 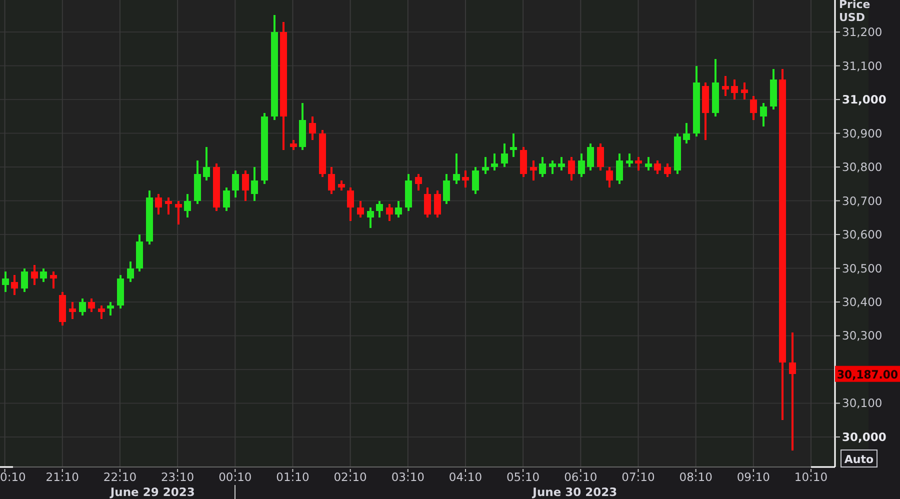 I want to click on axis-label: 06:10, so click(x=581, y=477).